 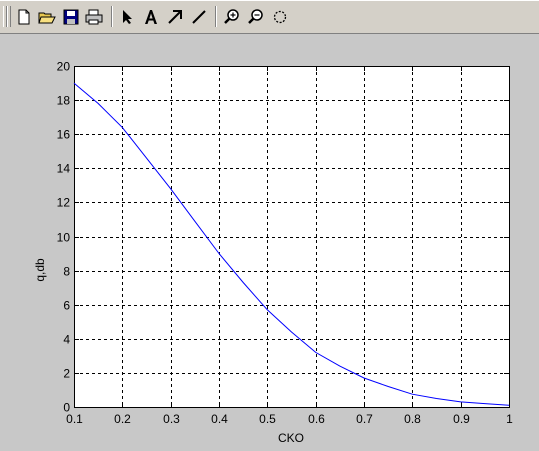 I want to click on y-tick-label: 10, so click(x=64, y=238).